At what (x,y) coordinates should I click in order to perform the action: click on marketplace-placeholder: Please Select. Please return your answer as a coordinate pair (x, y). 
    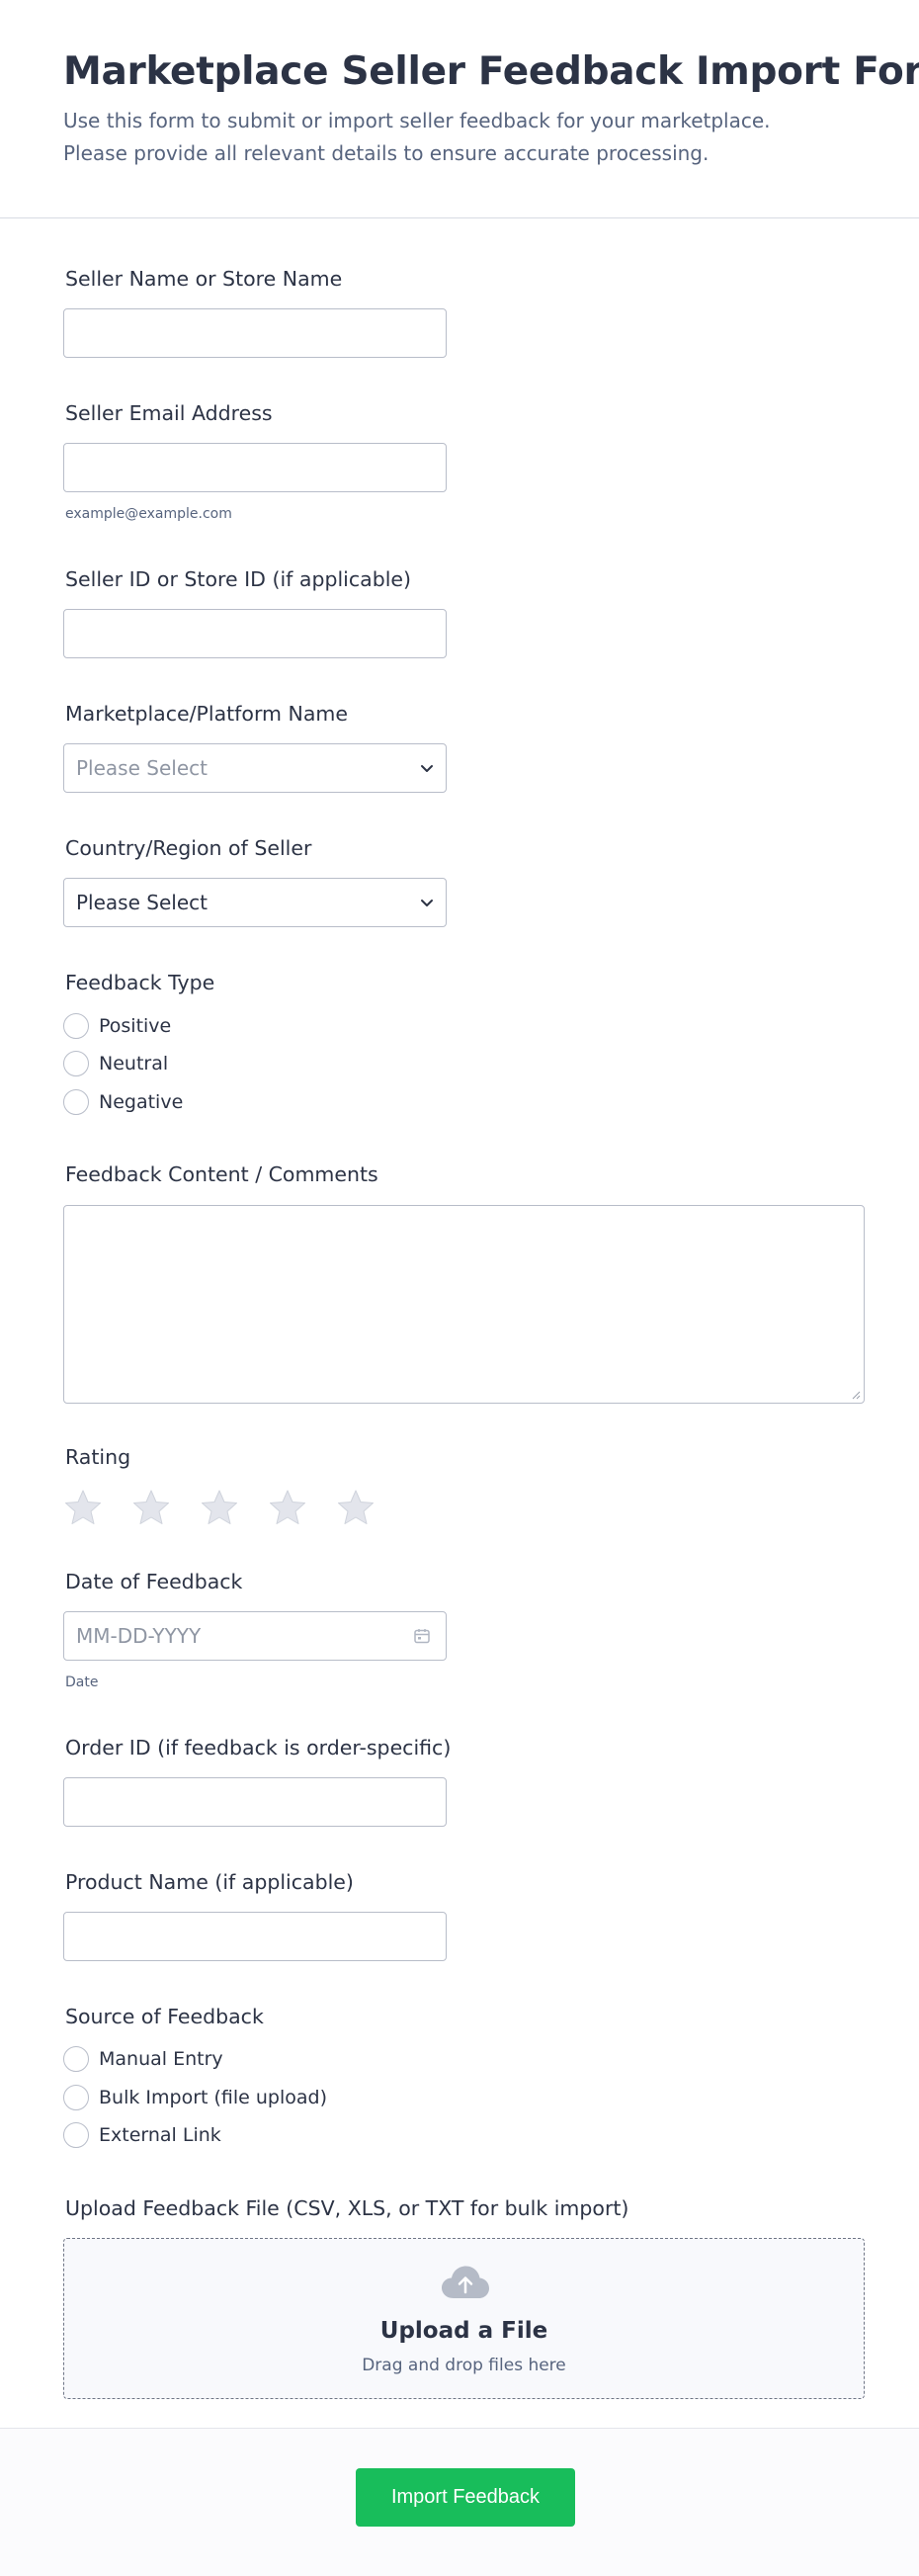
    Looking at the image, I should click on (142, 768).